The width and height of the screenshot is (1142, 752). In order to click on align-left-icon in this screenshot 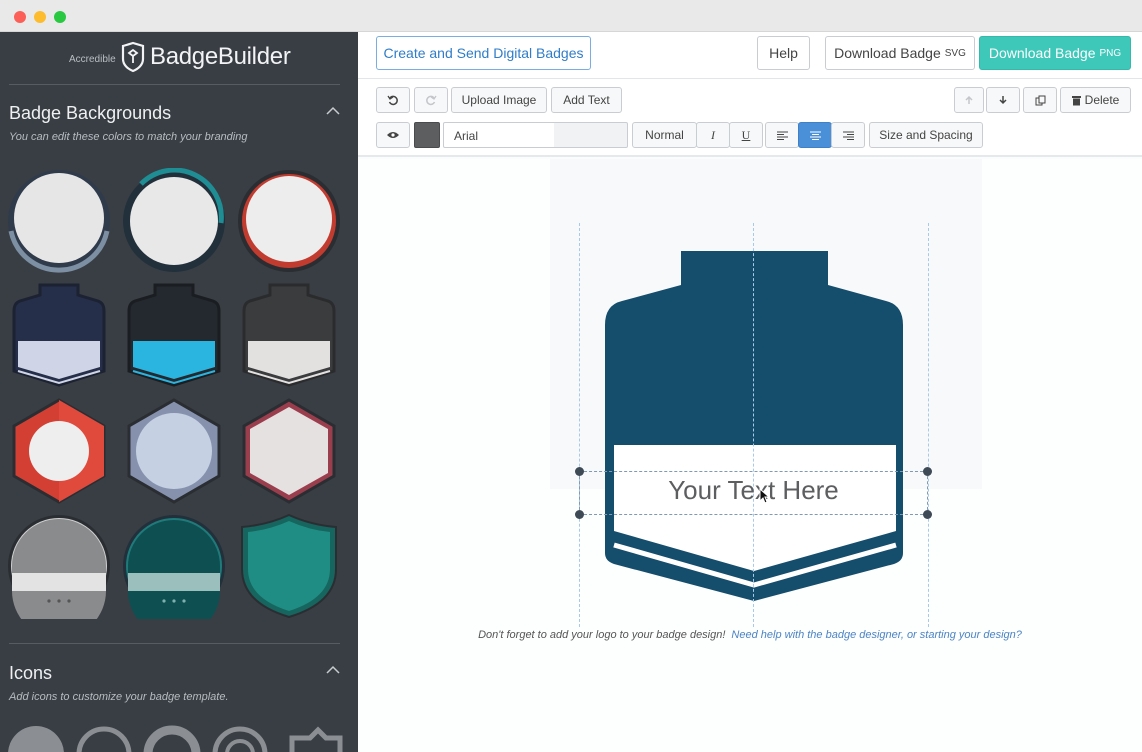, I will do `click(782, 135)`.